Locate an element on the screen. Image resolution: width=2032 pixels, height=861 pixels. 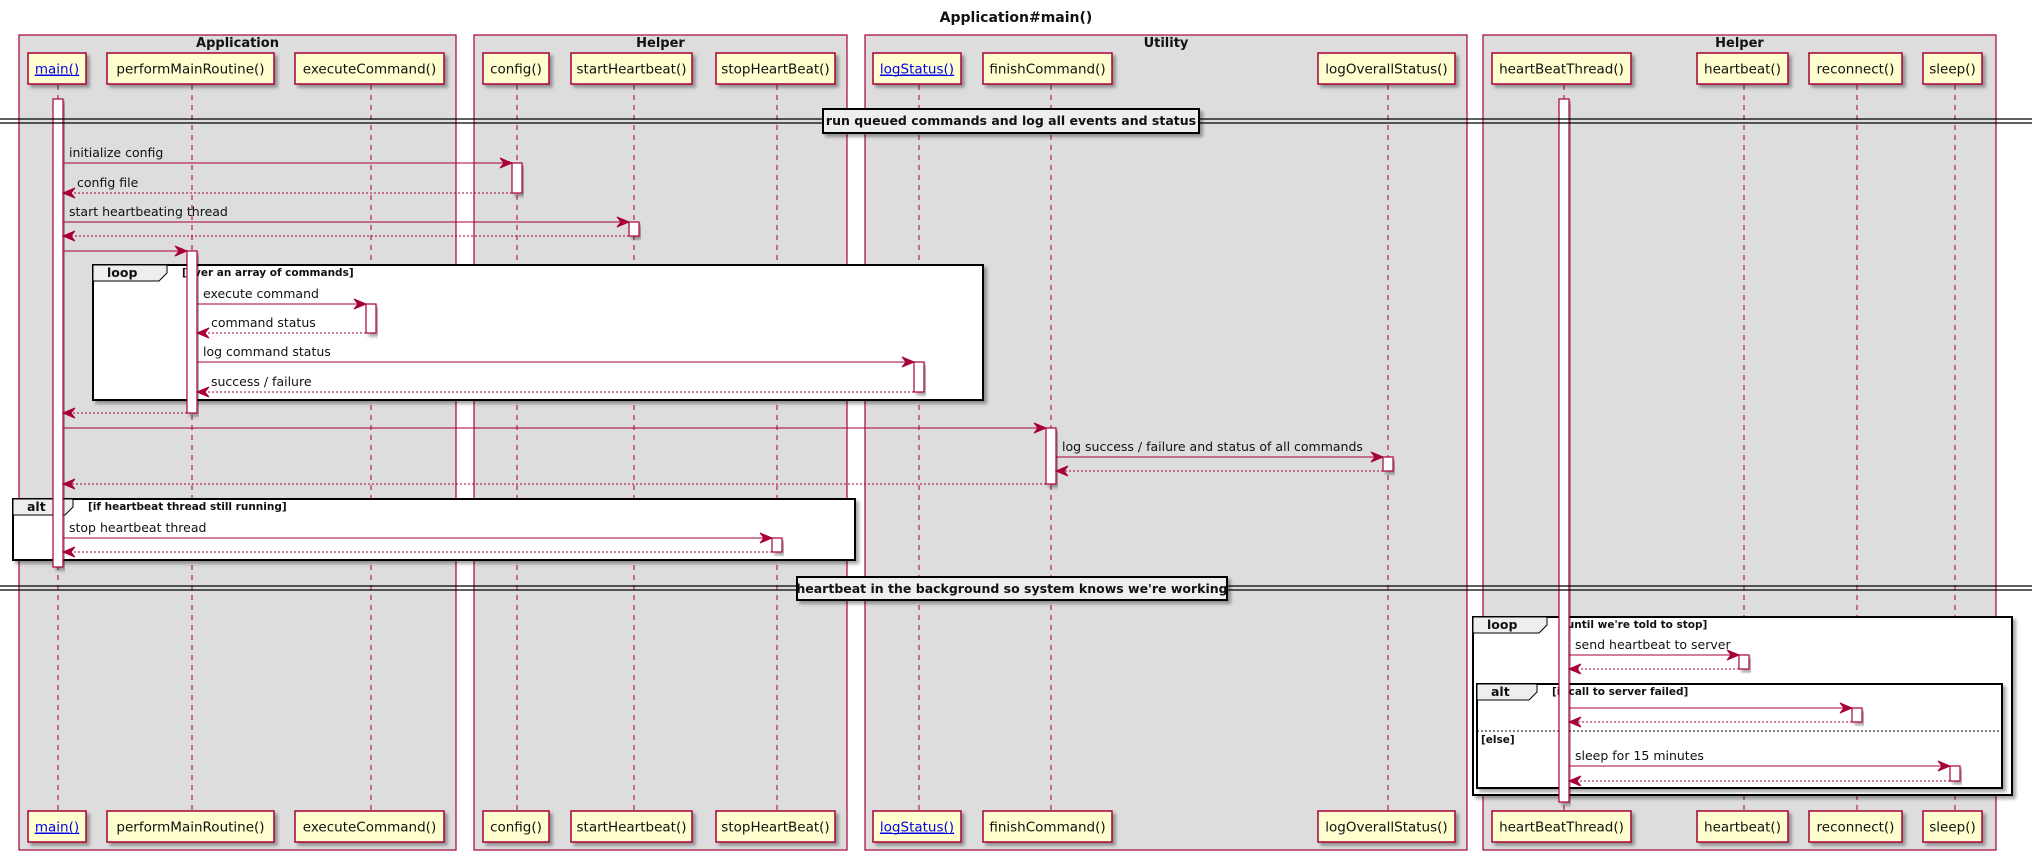
participant-stopHb-top: stopHeartBeat() is located at coordinates (775, 68).